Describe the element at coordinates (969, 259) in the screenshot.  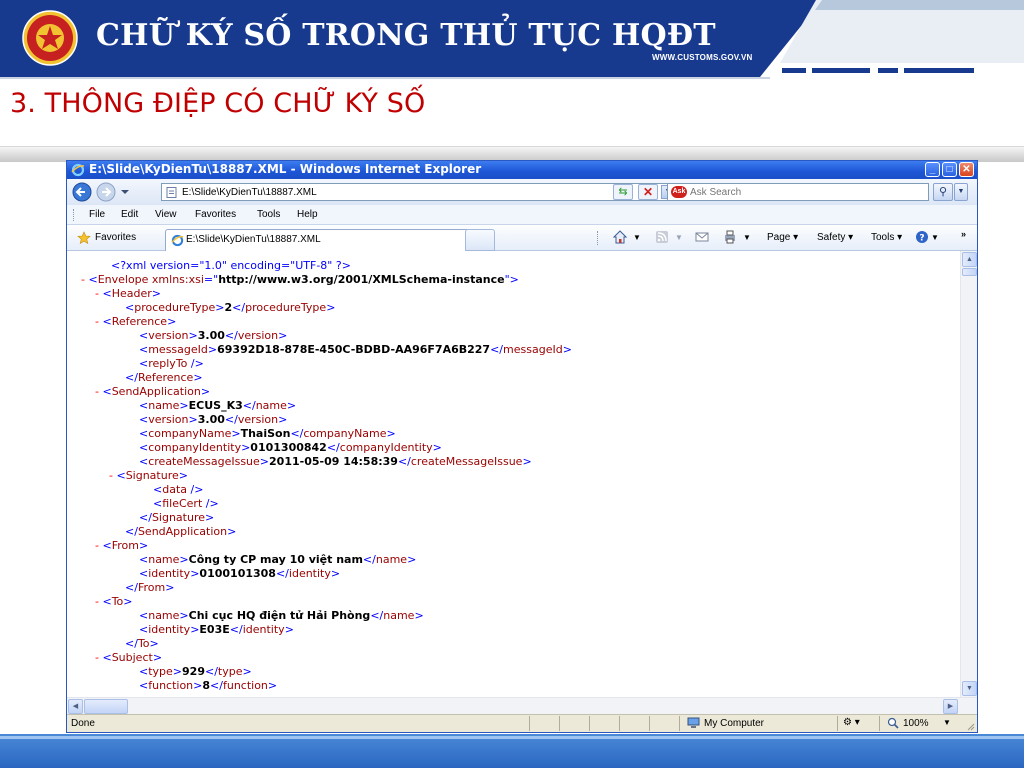
I see `scroll-up-icon: ▲` at that location.